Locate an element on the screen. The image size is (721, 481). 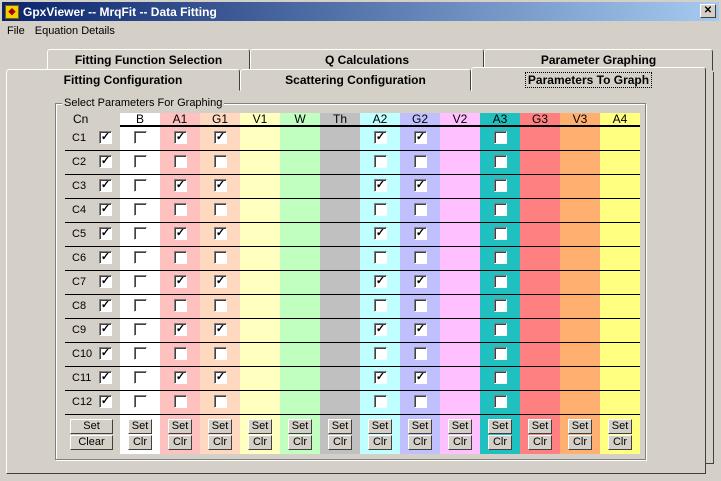
v1-set-button: Set is located at coordinates (260, 426).